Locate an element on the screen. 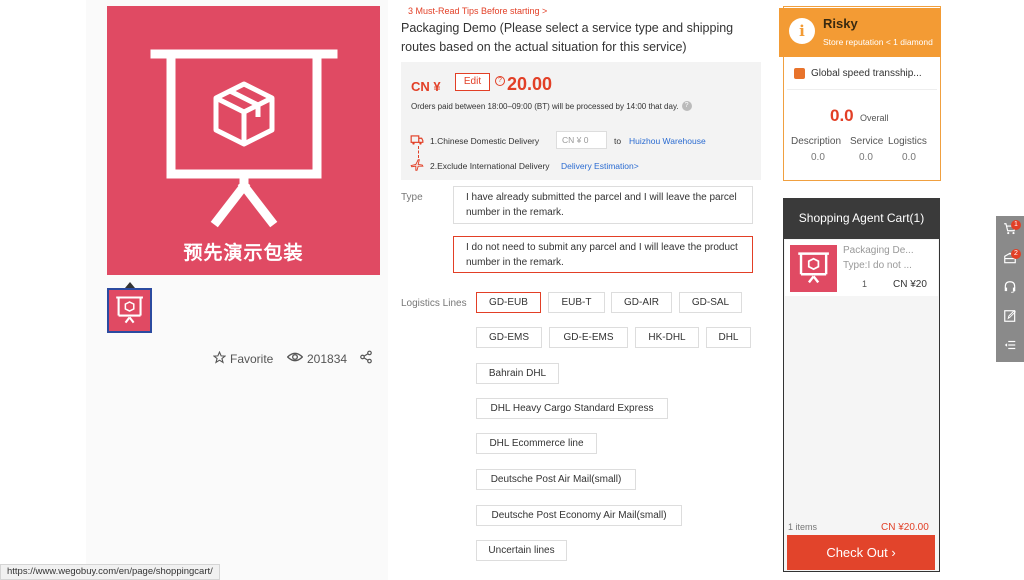 This screenshot has width=1024, height=580. logistics-option: GD-AIR is located at coordinates (641, 302).